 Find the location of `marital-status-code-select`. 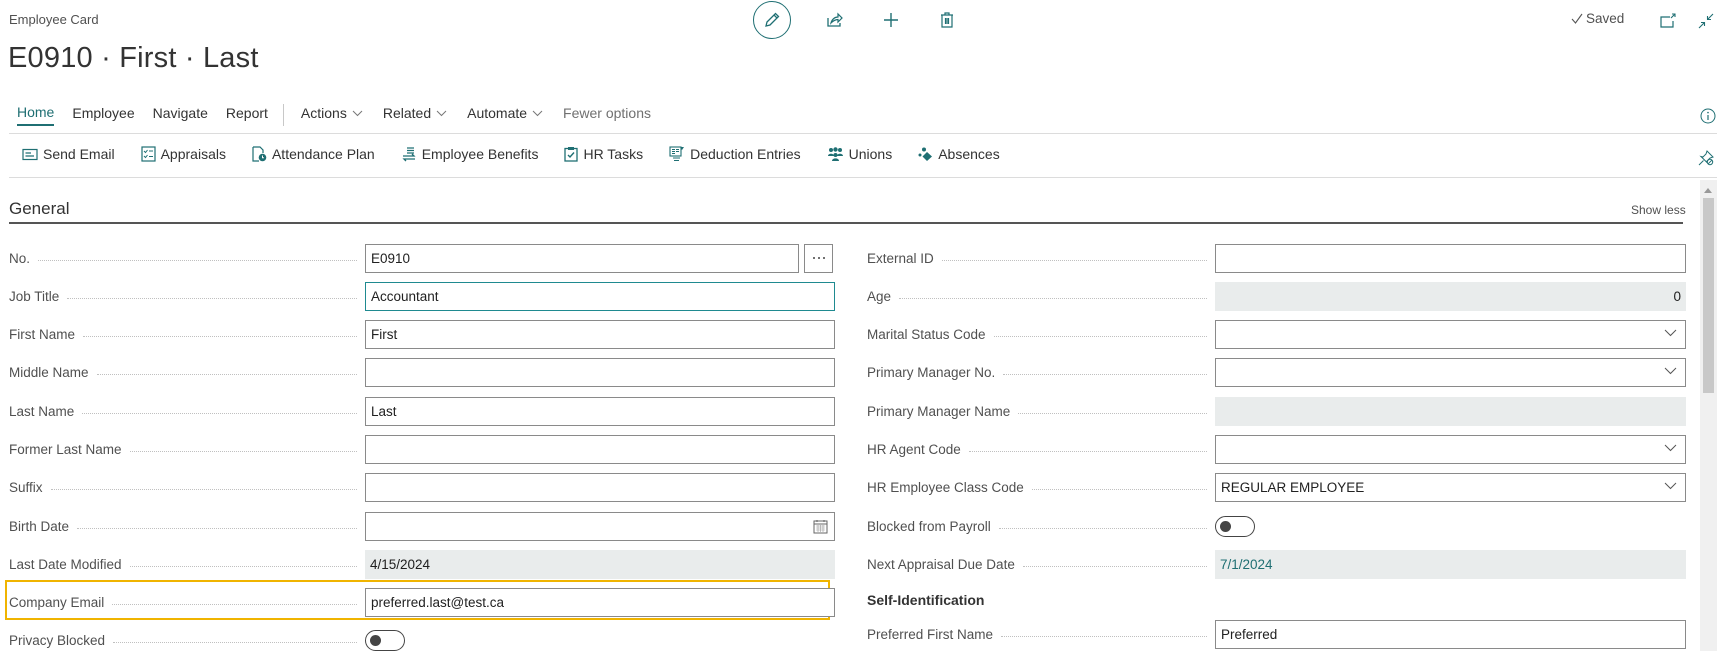

marital-status-code-select is located at coordinates (1450, 334).